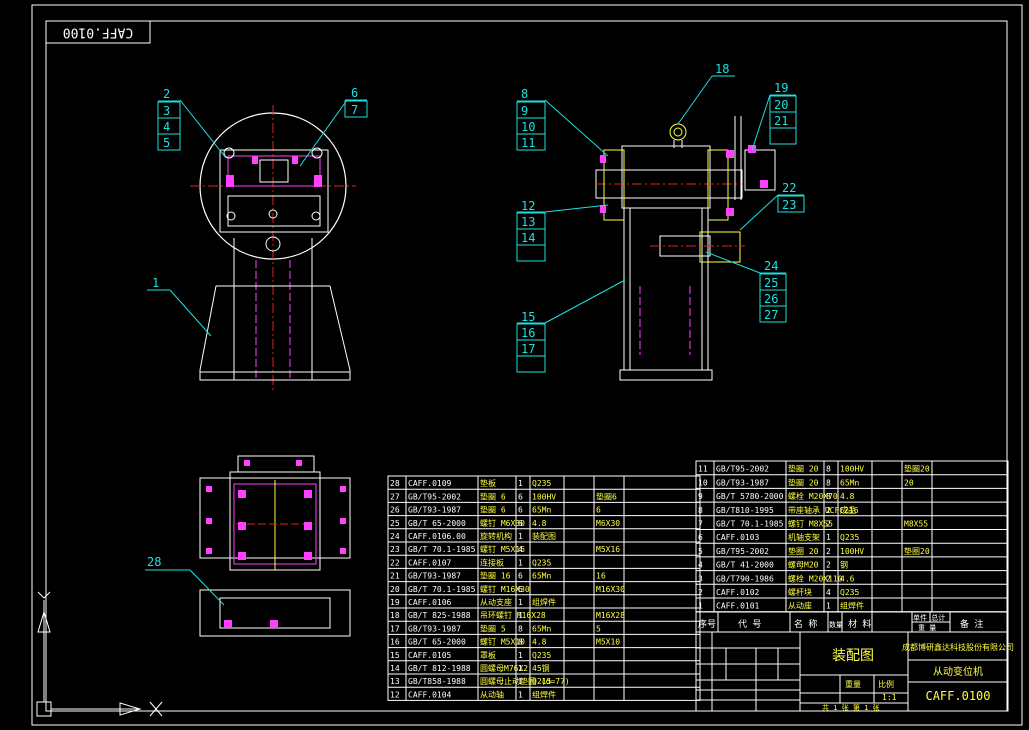 Image resolution: width=1029 pixels, height=730 pixels. I want to click on bom-cell-code: GB/T 812-1988, so click(439, 668).